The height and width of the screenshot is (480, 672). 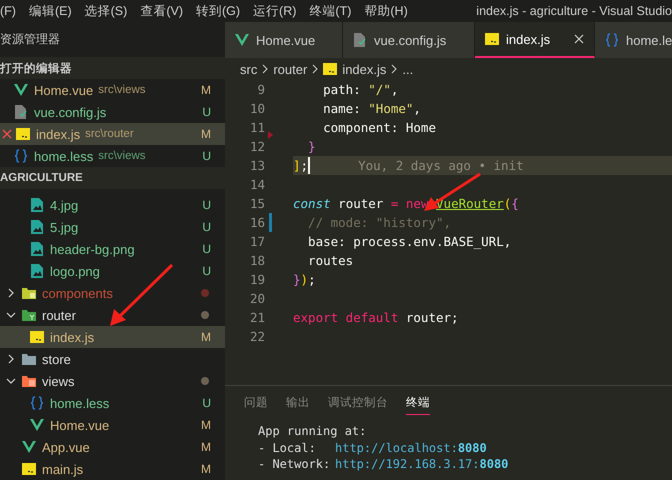 I want to click on menu-item: 转到(G), so click(x=218, y=11).